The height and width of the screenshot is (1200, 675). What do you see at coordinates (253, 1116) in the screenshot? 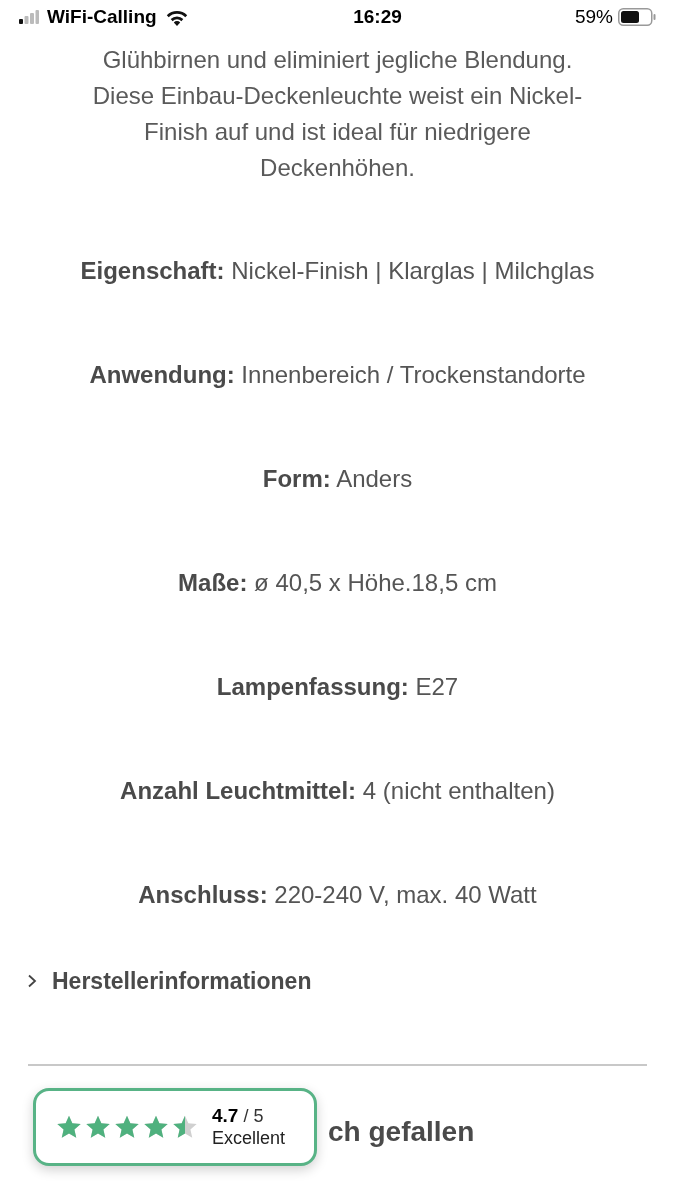
I see `rating-scale: / 5` at bounding box center [253, 1116].